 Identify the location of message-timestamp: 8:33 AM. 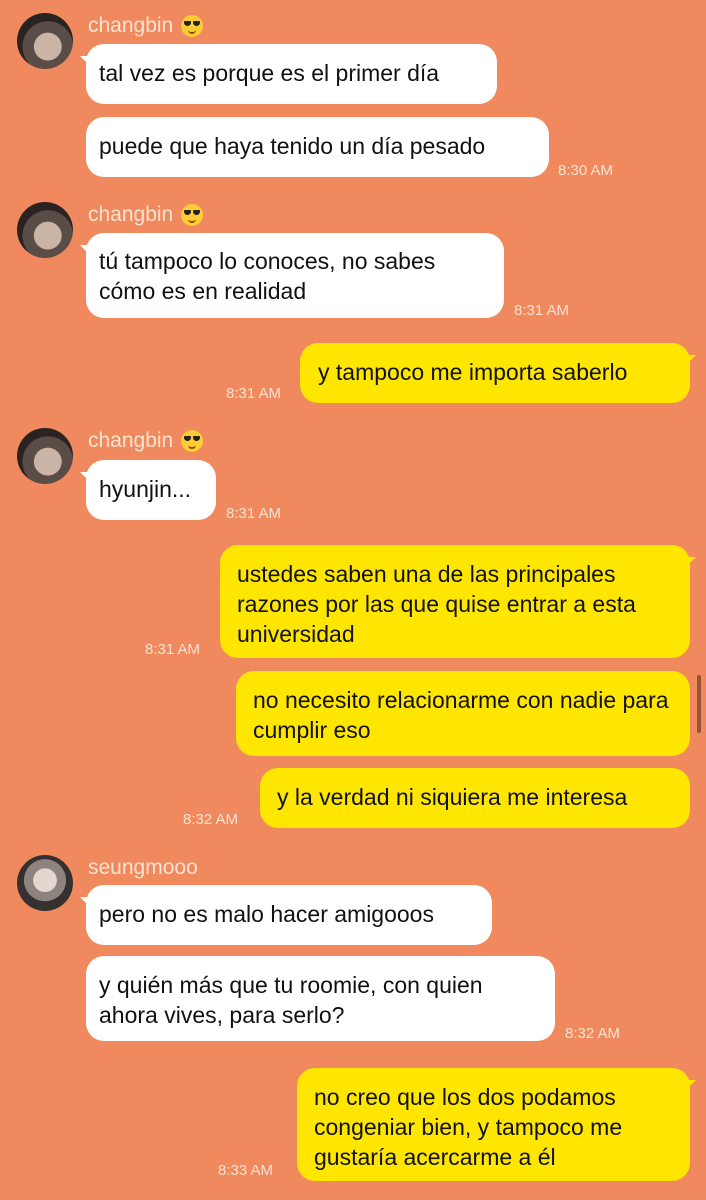
(246, 1170).